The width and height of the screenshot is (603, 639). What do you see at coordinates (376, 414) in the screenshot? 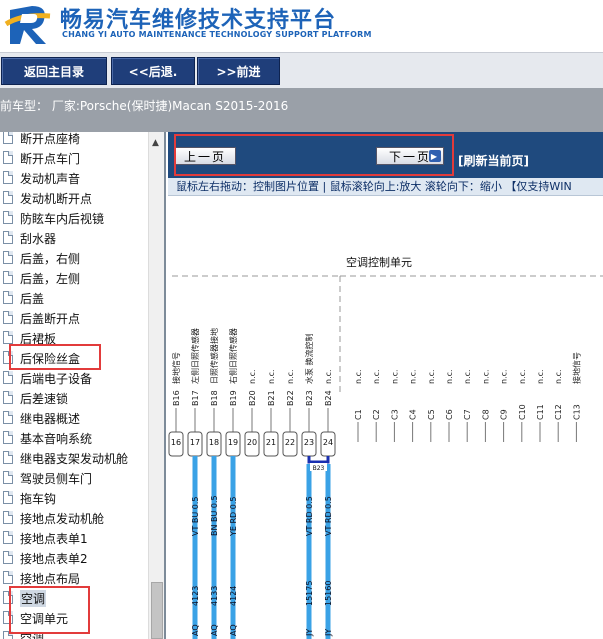
I see `pin-label: C2` at bounding box center [376, 414].